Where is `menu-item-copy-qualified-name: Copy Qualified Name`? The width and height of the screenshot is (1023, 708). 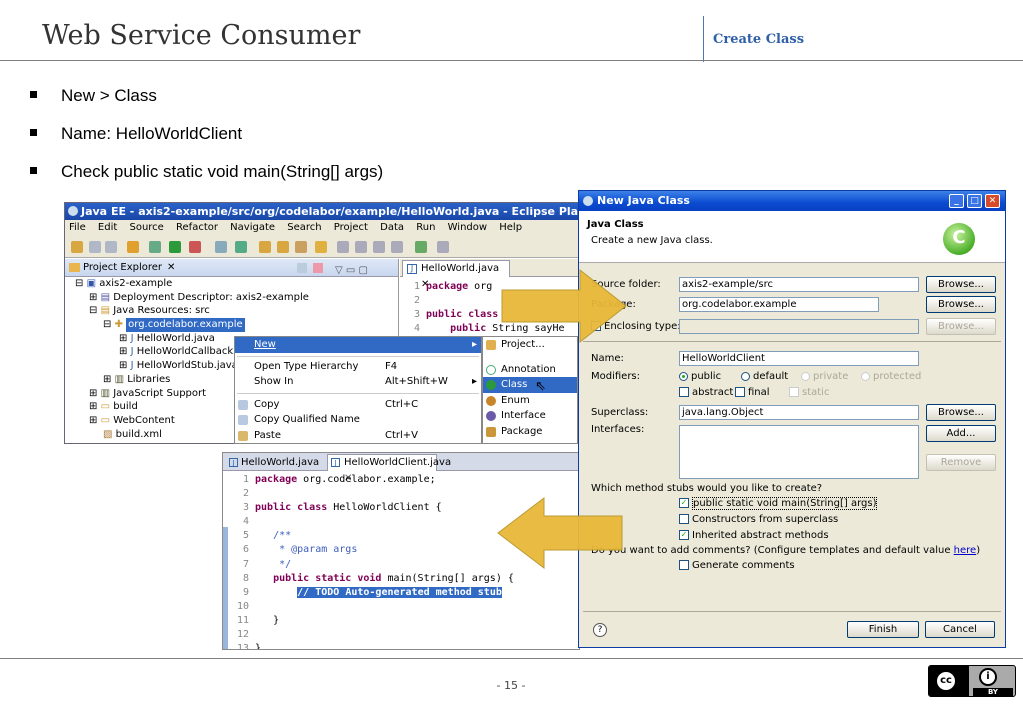 menu-item-copy-qualified-name: Copy Qualified Name is located at coordinates (358, 420).